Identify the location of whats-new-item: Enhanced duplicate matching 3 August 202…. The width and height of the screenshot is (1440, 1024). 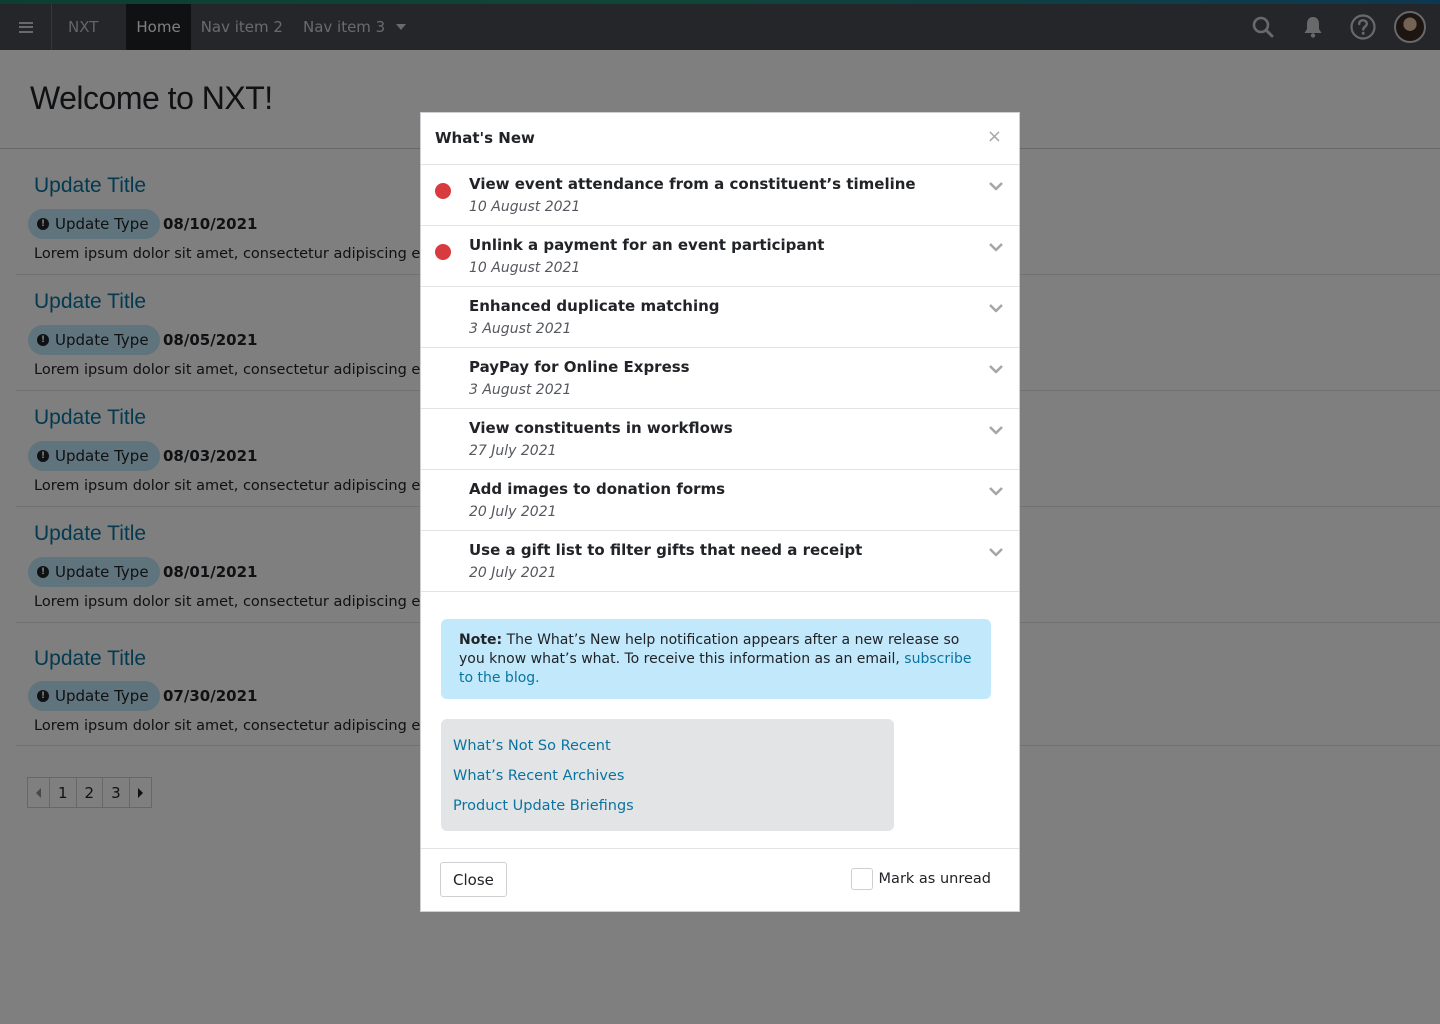
(720, 317).